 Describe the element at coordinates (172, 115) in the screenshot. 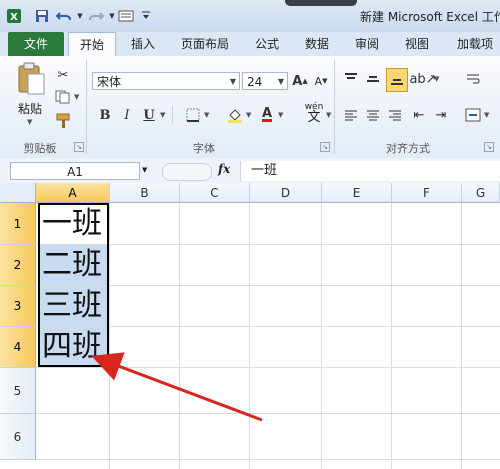

I see `divider` at that location.